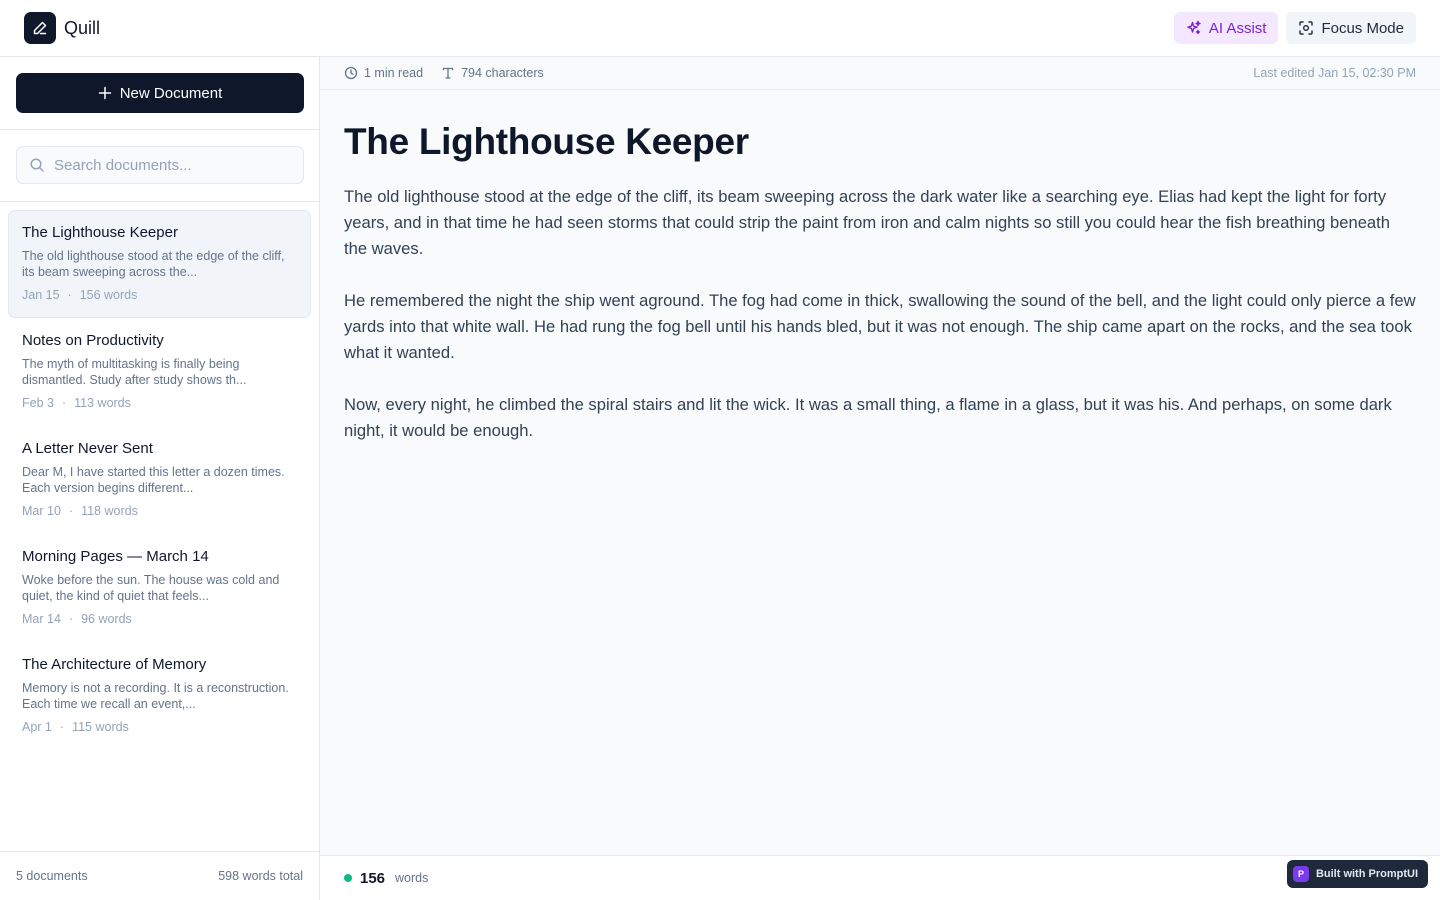 This screenshot has height=900, width=1440. I want to click on word-count: 156, so click(373, 878).